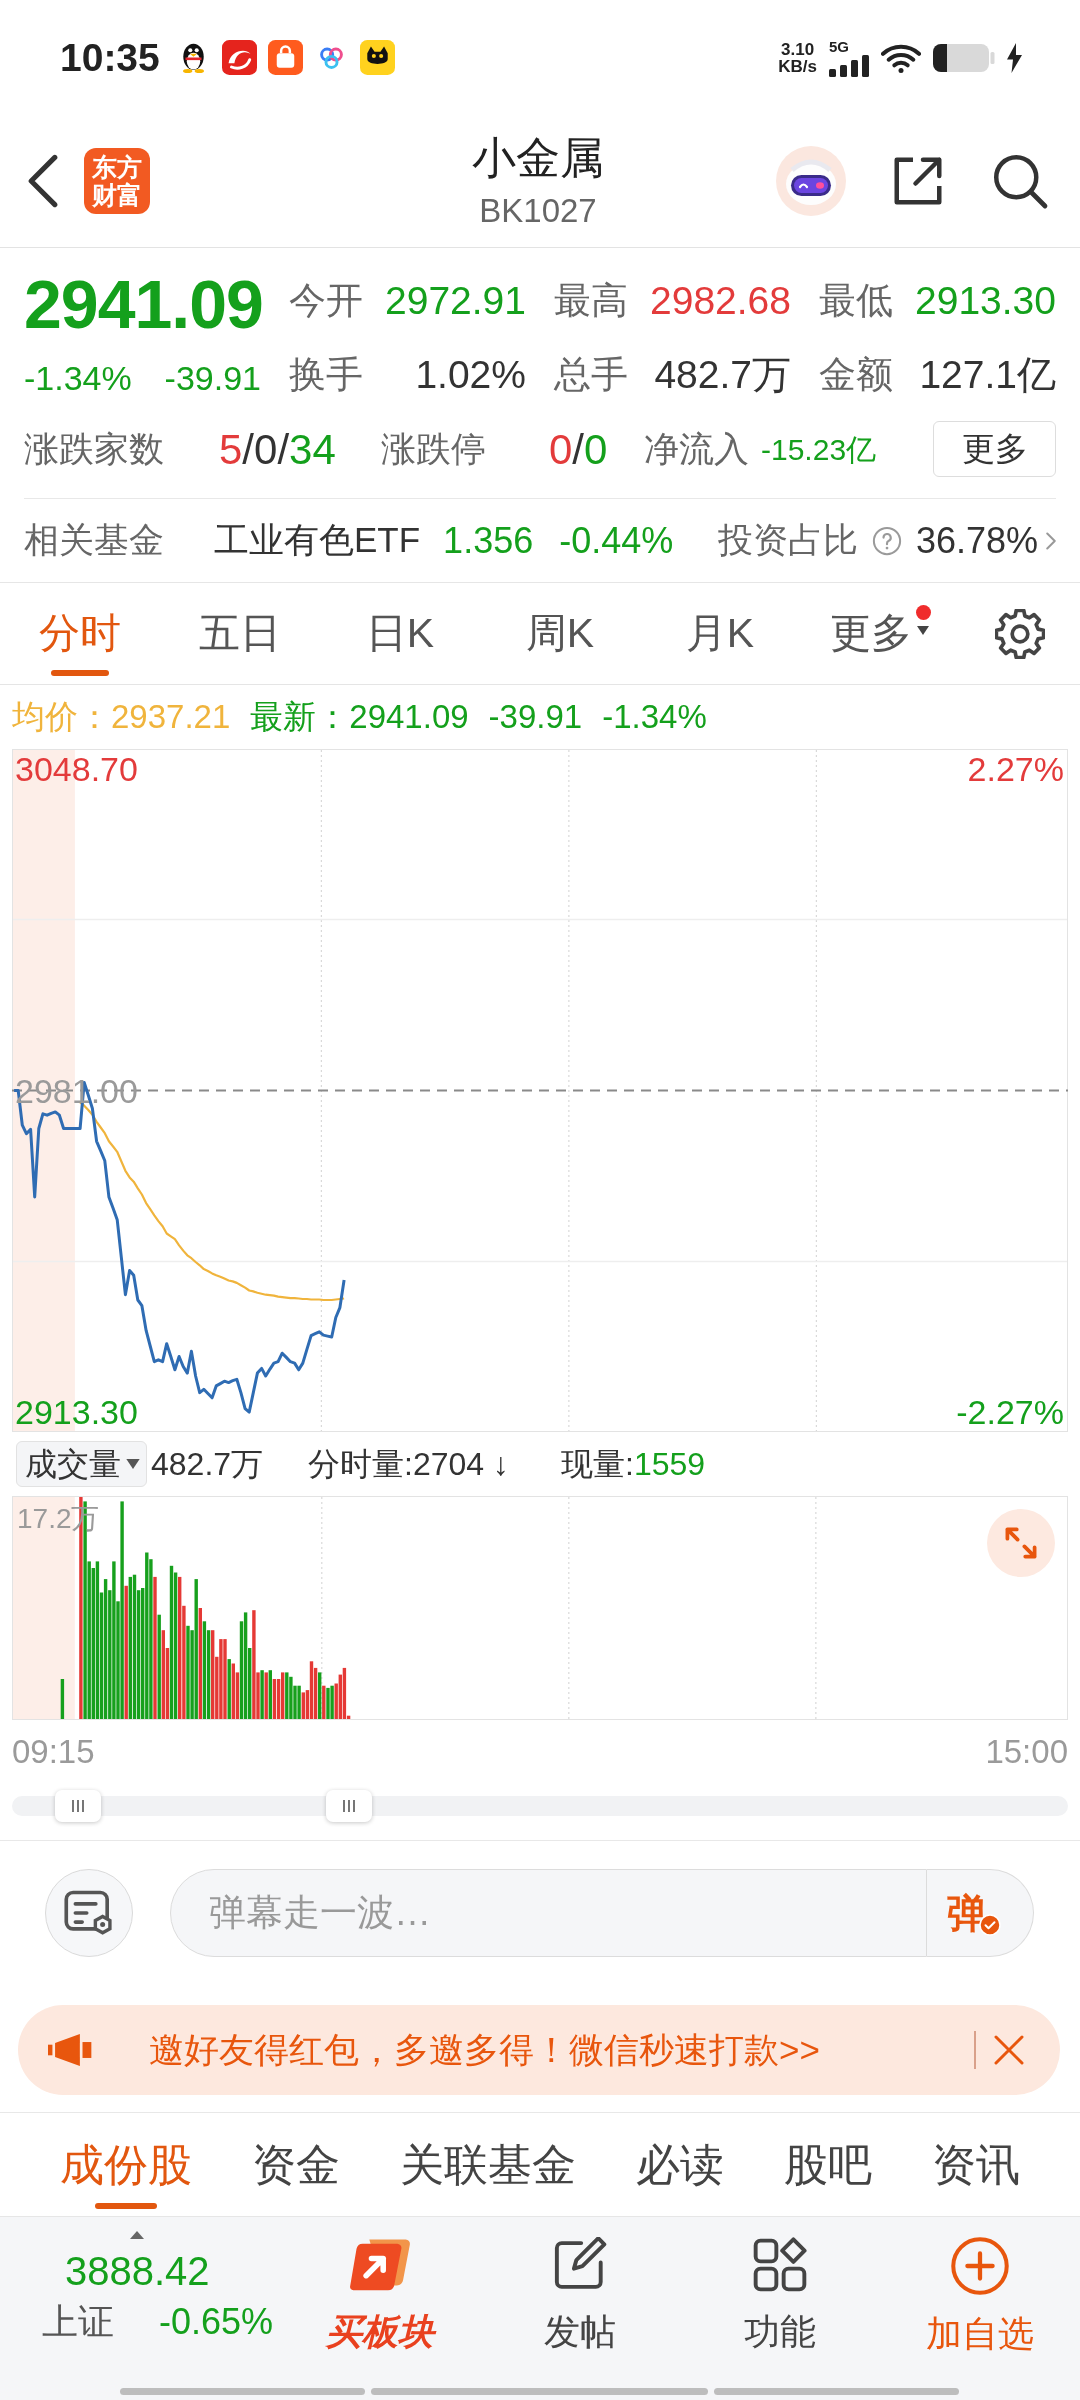  Describe the element at coordinates (317, 540) in the screenshot. I see `fund-name: 工业有色ETF` at that location.